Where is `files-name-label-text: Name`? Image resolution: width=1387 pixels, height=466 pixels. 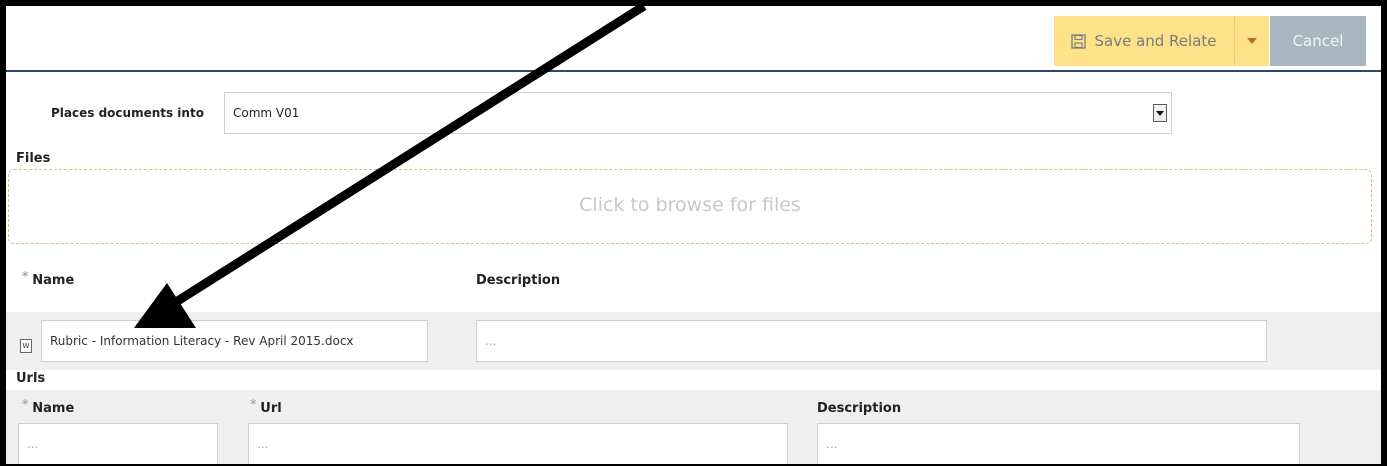
files-name-label-text: Name is located at coordinates (53, 280).